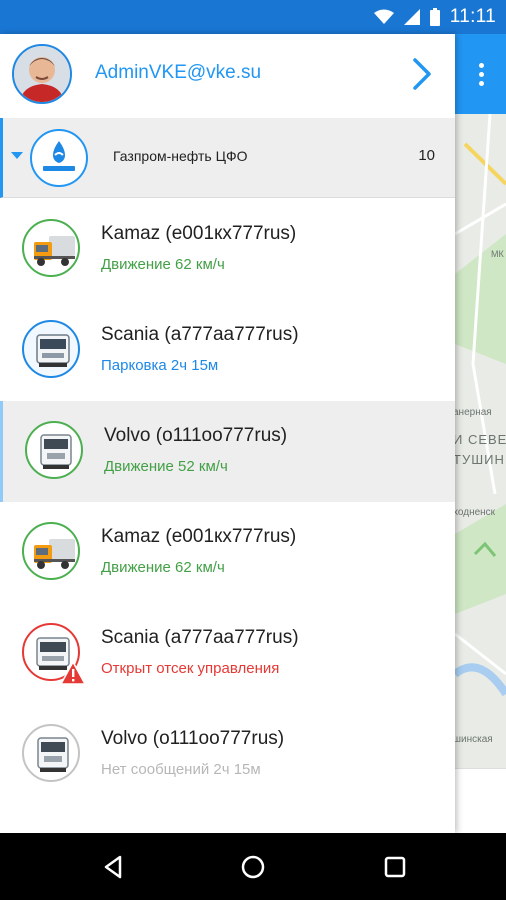 This screenshot has width=506, height=900. Describe the element at coordinates (178, 72) in the screenshot. I see `account-email: AdminVKE@vke.su` at that location.